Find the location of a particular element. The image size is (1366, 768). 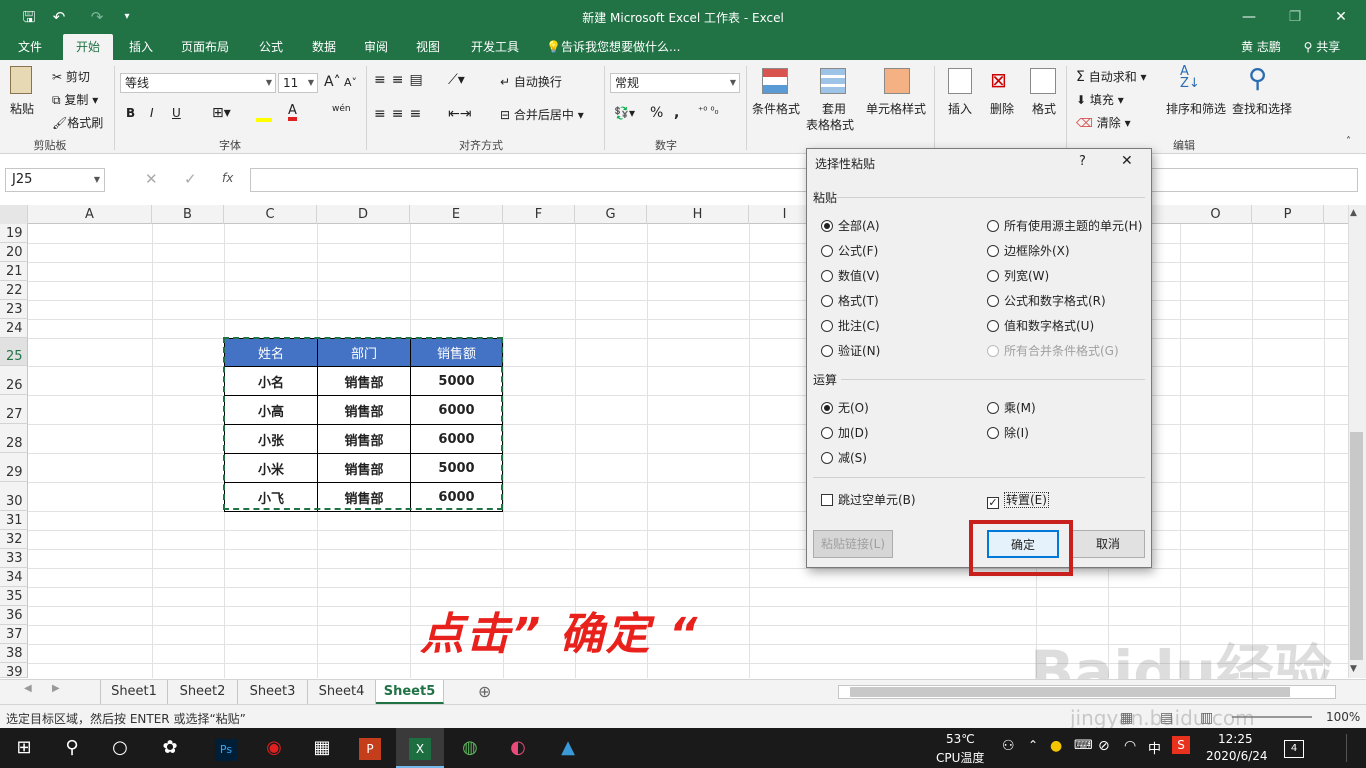

cancel-entry-icon: ✕ is located at coordinates (151, 179).